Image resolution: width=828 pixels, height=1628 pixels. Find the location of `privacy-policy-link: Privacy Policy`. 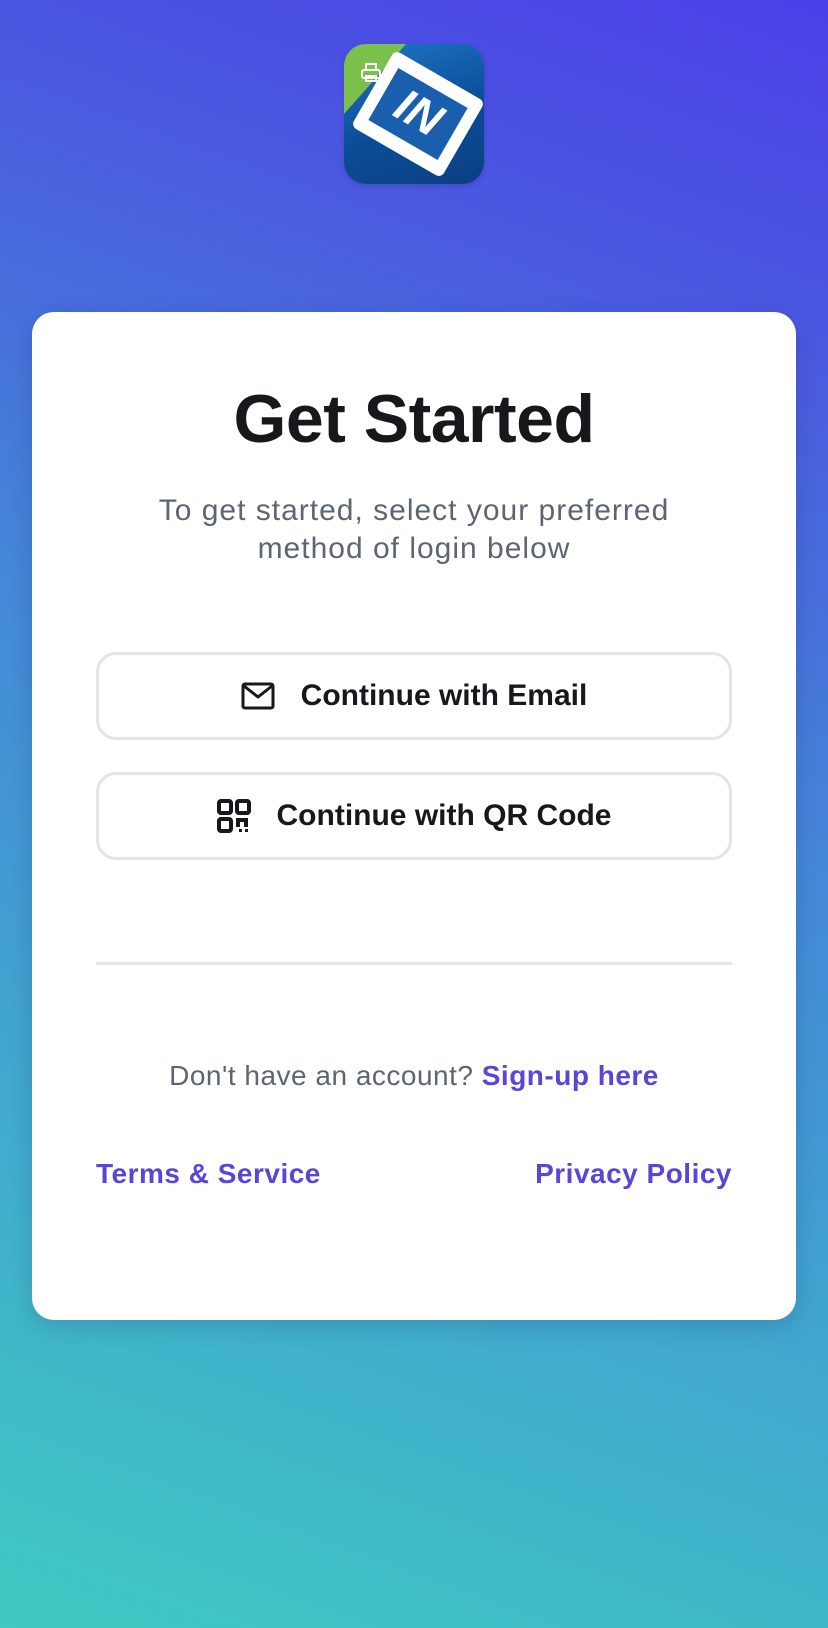

privacy-policy-link: Privacy Policy is located at coordinates (633, 1174).